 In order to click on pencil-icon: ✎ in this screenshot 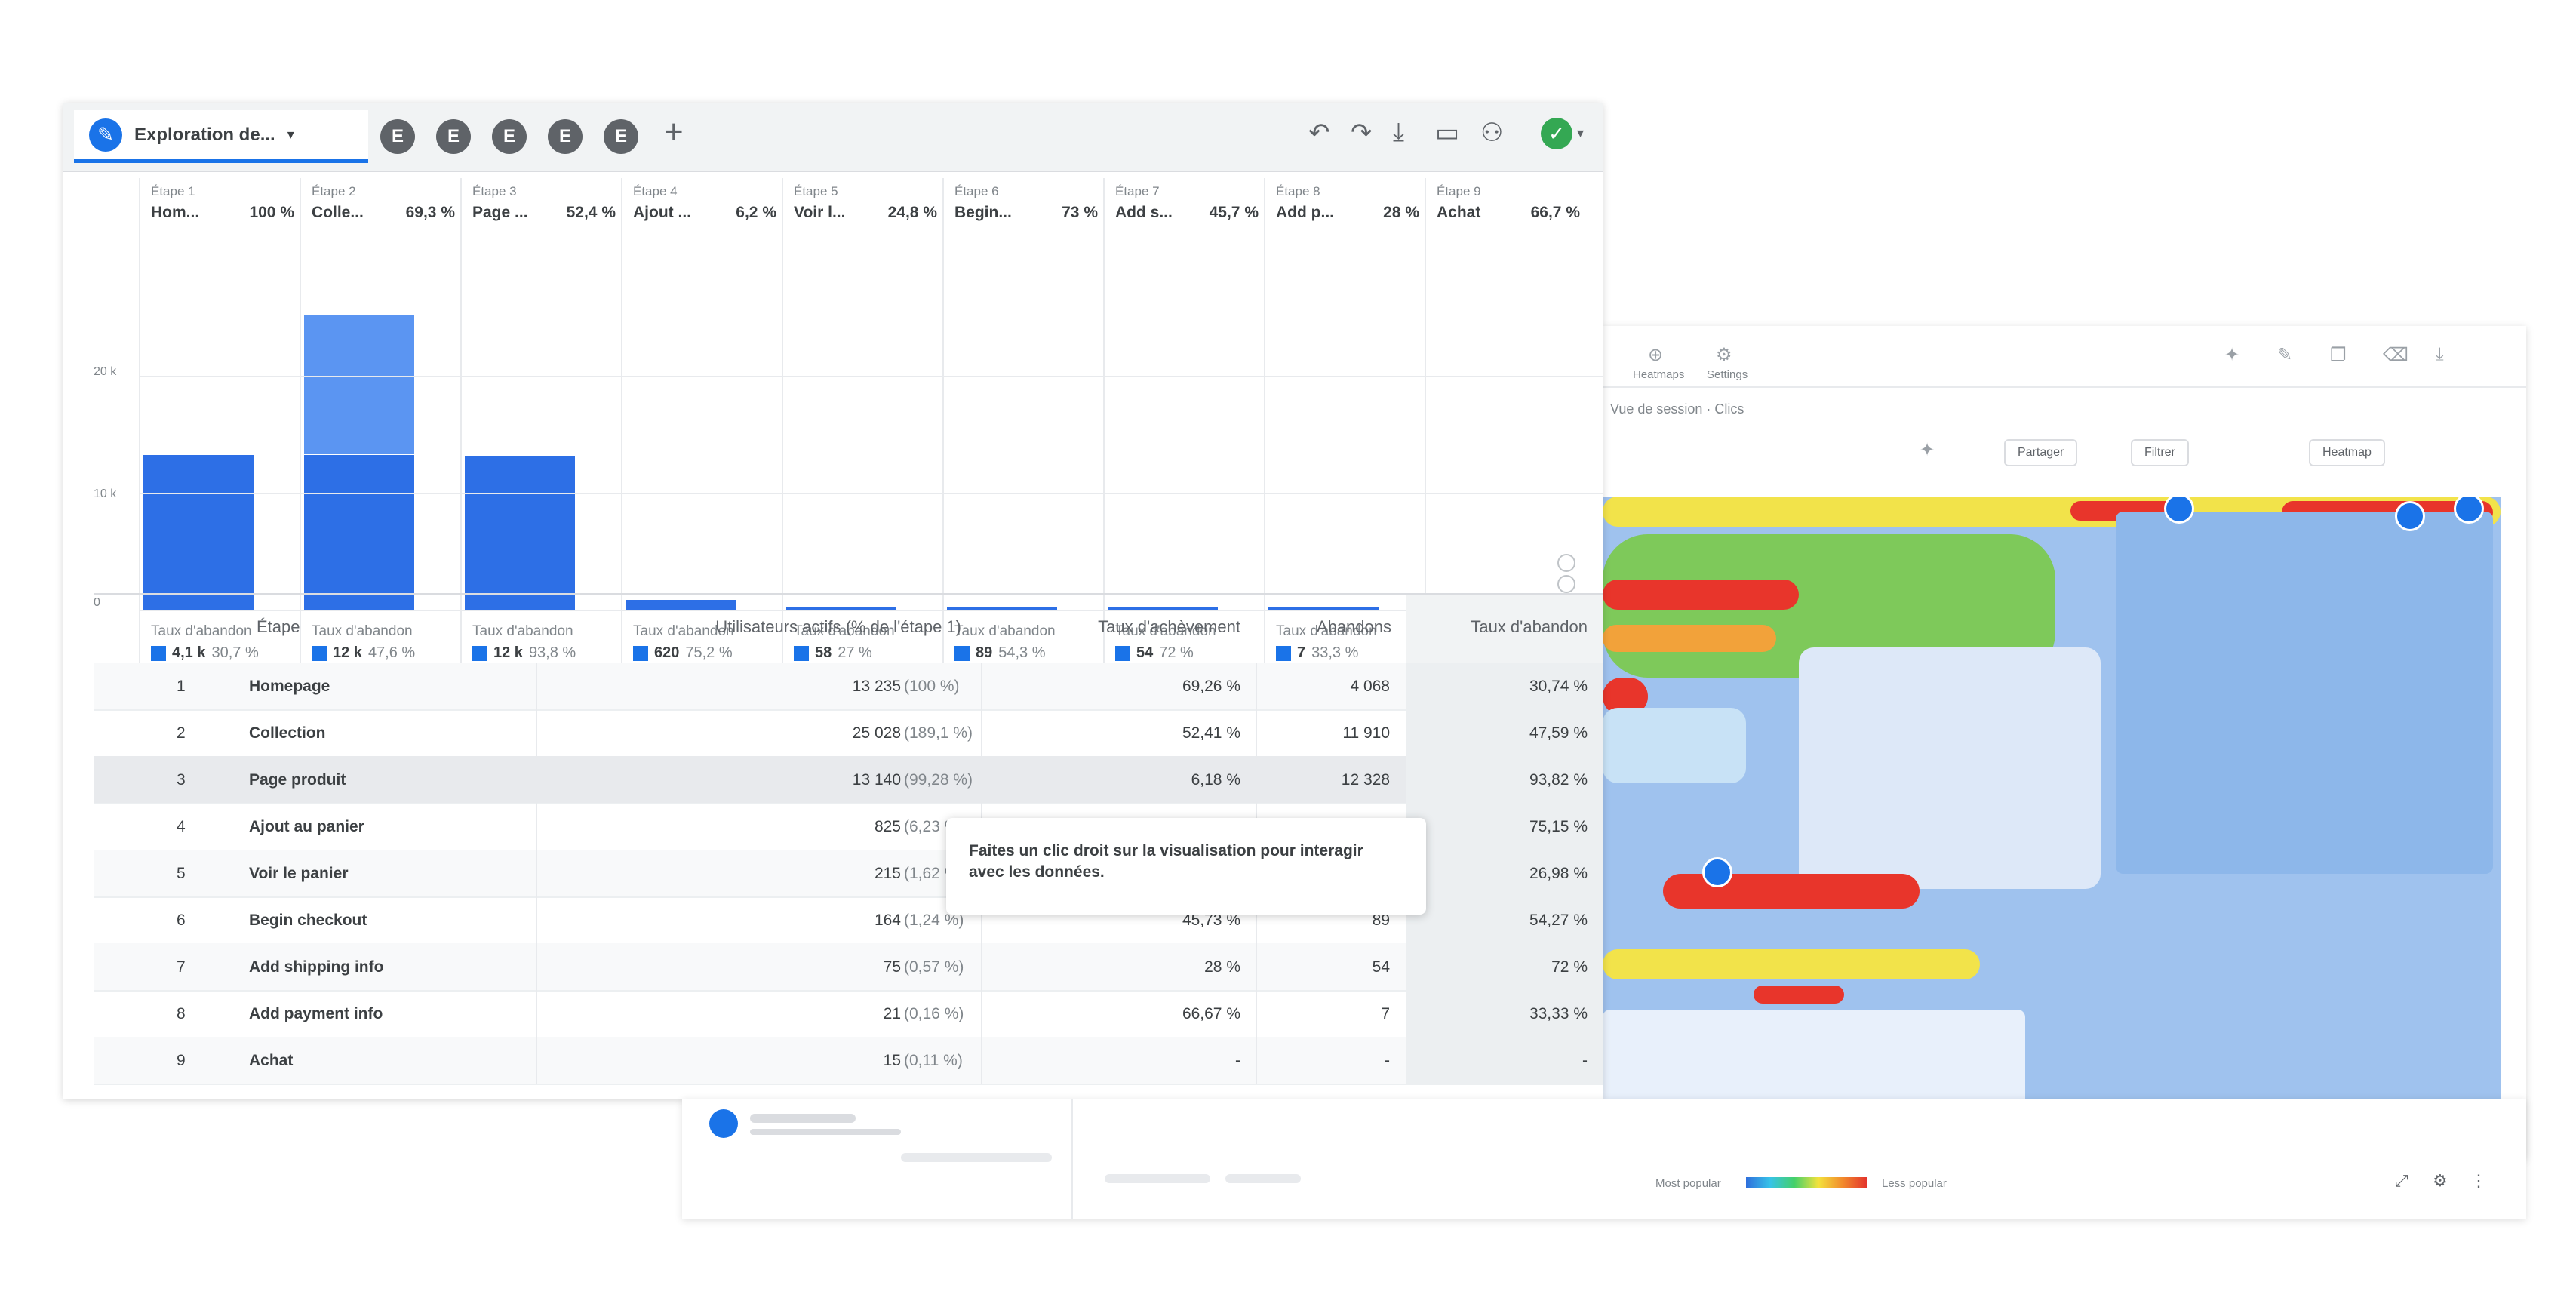, I will do `click(105, 135)`.